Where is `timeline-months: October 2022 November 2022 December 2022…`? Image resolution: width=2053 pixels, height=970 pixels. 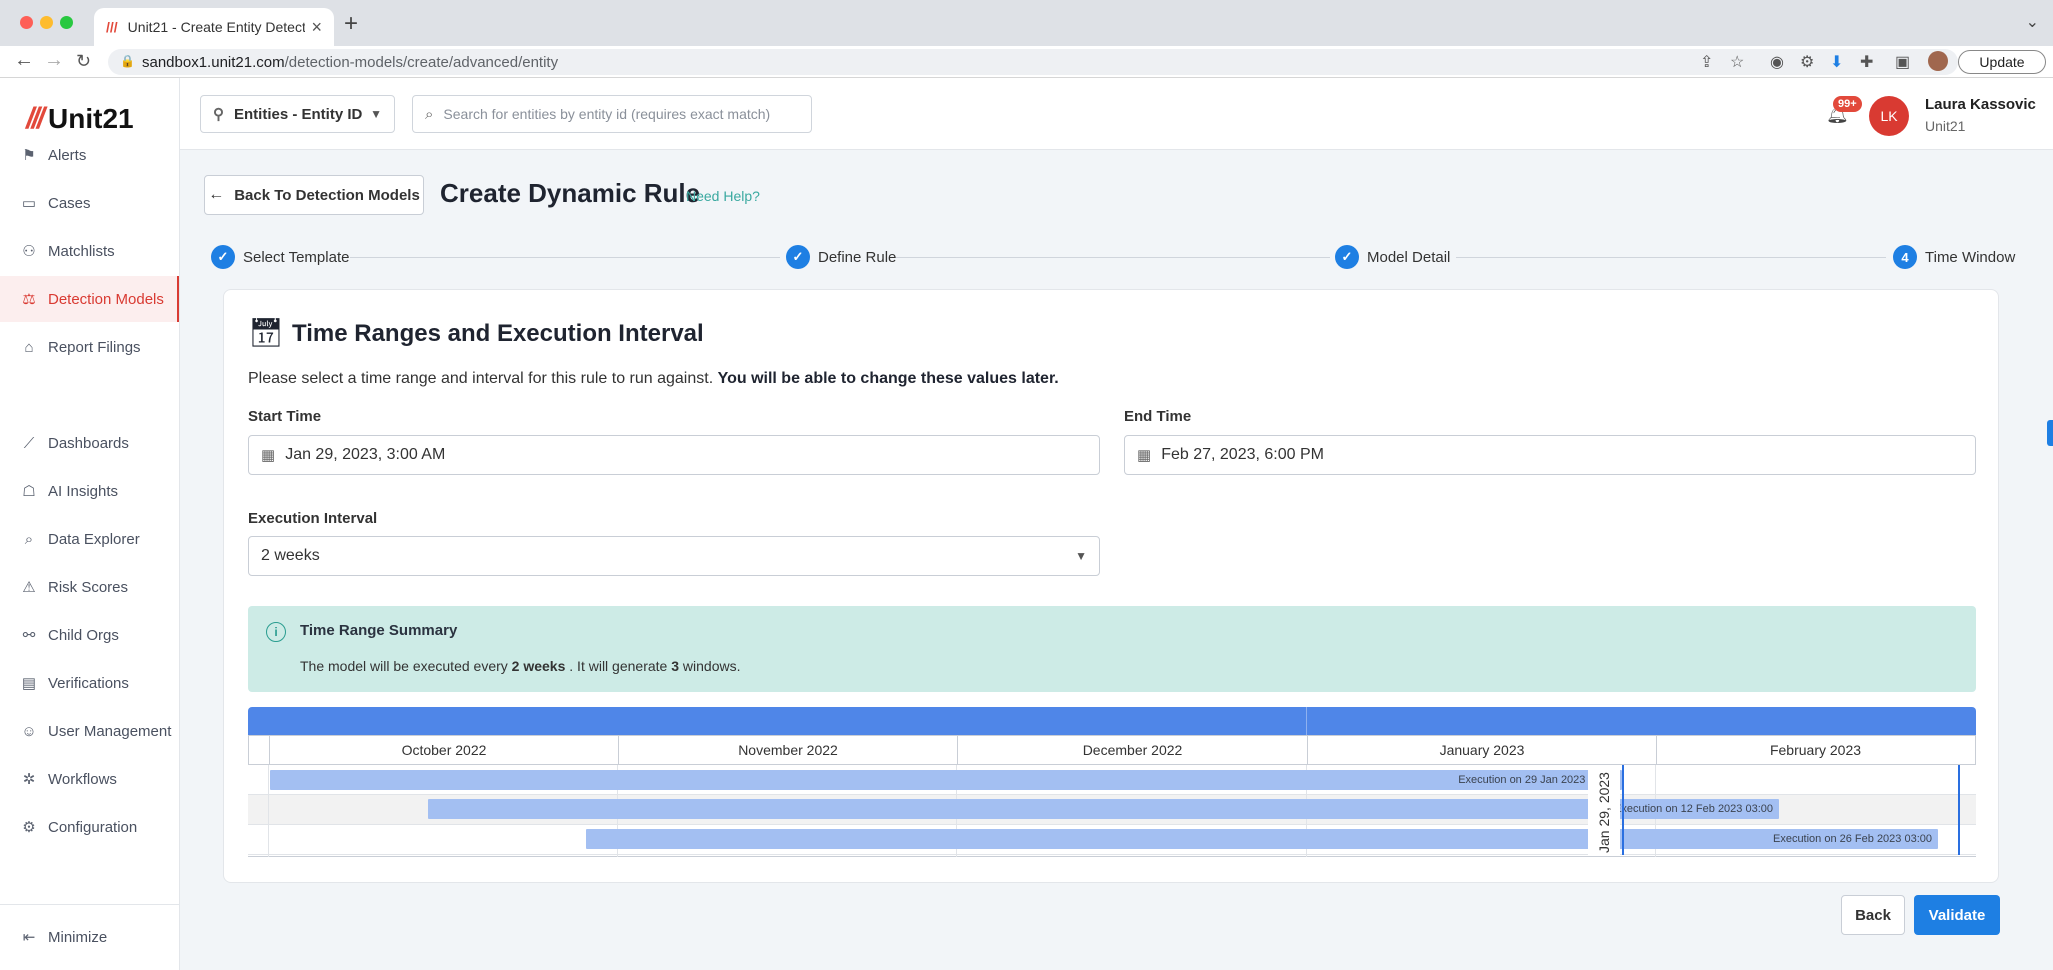
timeline-months: October 2022 November 2022 December 2022… is located at coordinates (1112, 750).